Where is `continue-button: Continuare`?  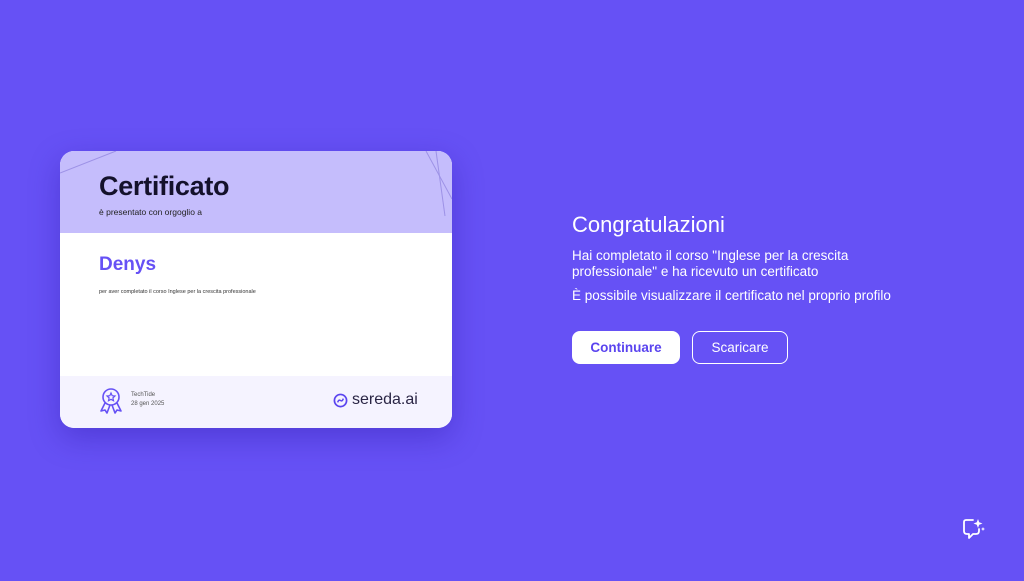 continue-button: Continuare is located at coordinates (626, 347).